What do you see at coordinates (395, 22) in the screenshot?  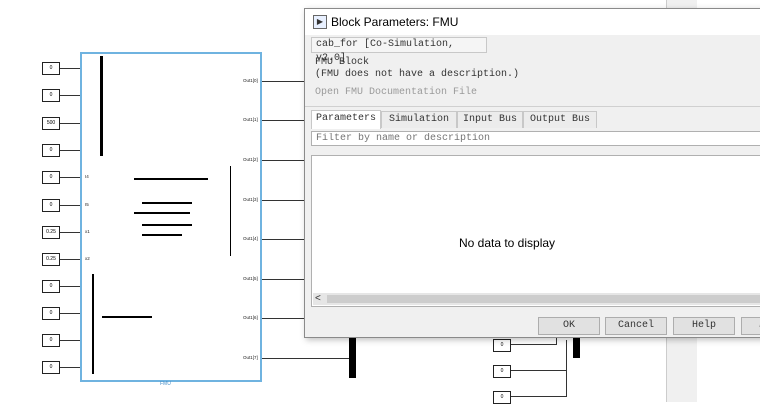 I see `dialog-title: Block Parameters: FMU` at bounding box center [395, 22].